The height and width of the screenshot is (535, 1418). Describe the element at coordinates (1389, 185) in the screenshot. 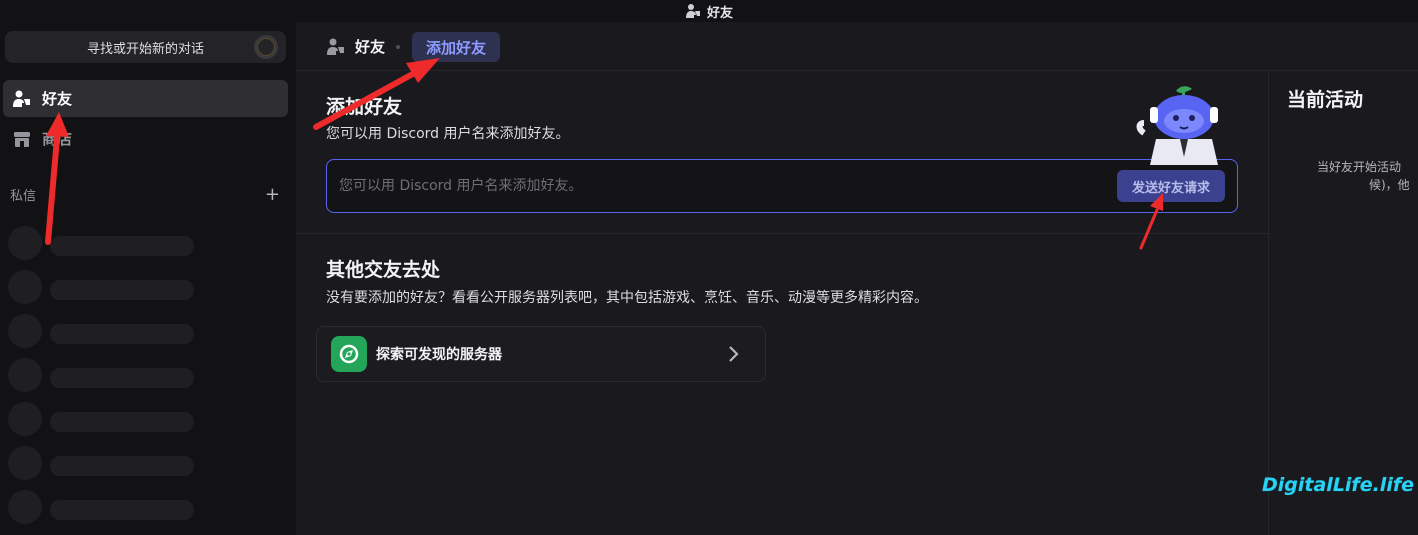

I see `active-now-text-cont: 候)，他` at that location.